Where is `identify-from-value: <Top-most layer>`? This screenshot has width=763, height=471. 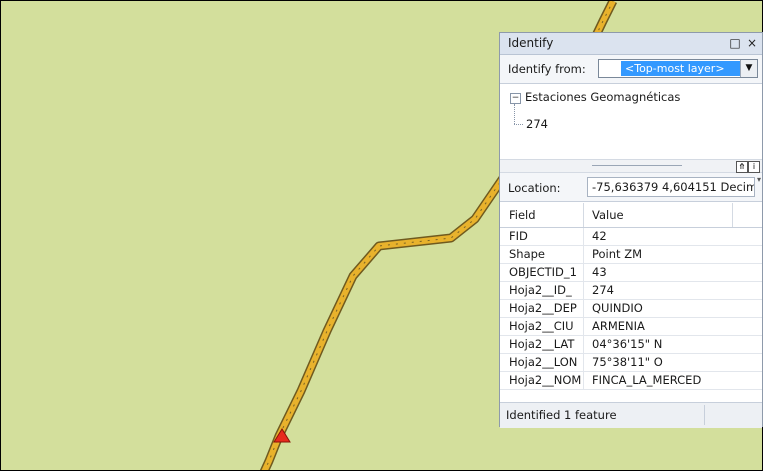
identify-from-value: <Top-most layer> is located at coordinates (680, 68).